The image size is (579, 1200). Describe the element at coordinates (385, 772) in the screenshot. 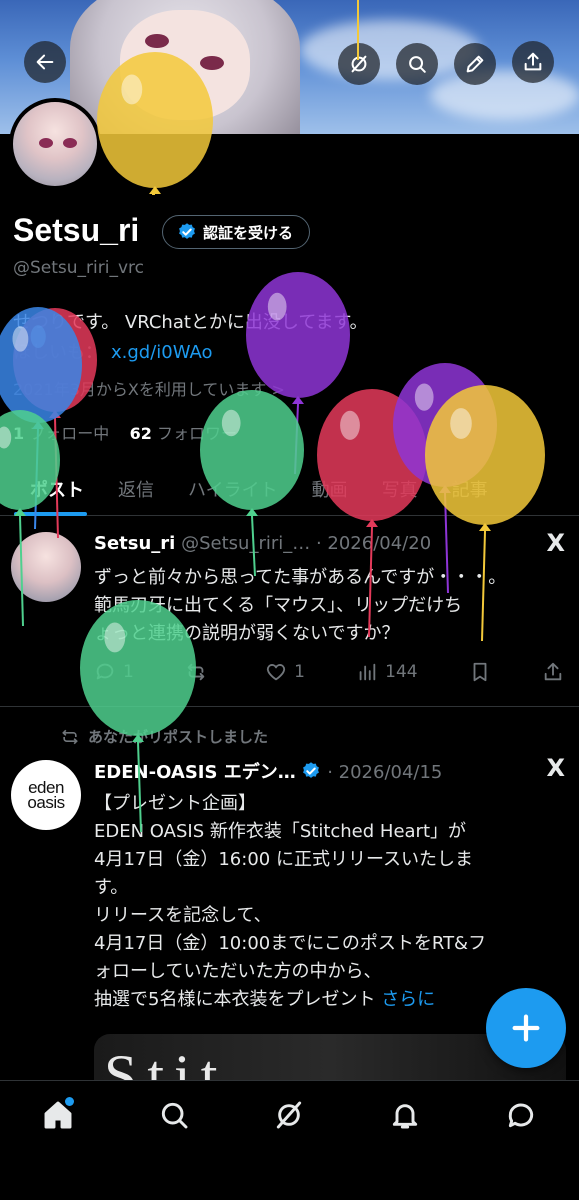

I see `post-meta: · 2026/04/15` at that location.